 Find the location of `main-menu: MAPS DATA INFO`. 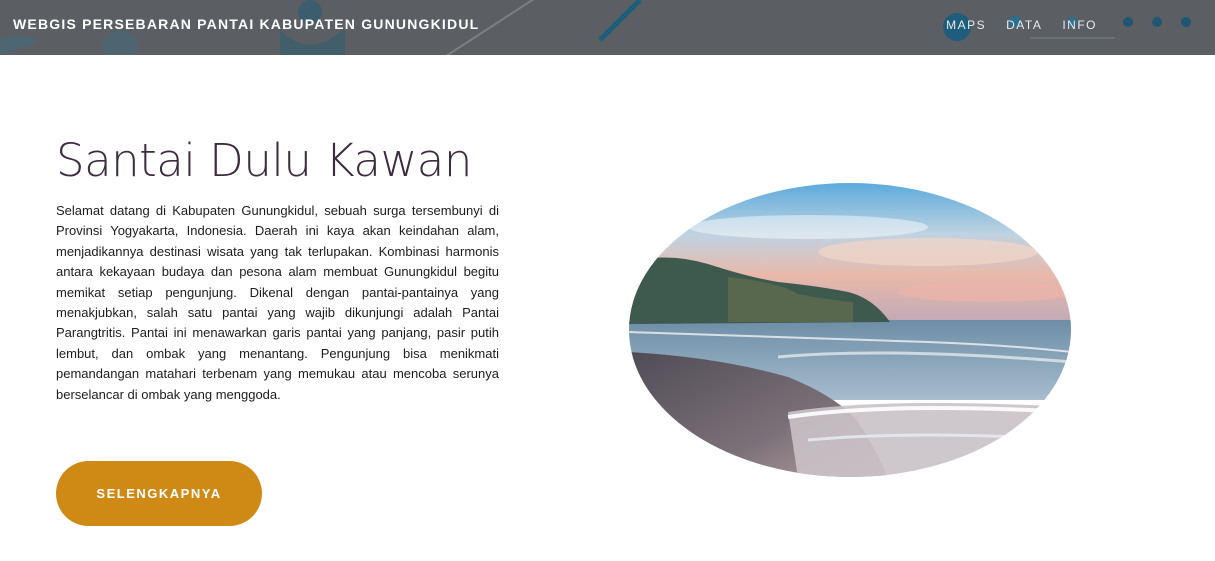

main-menu: MAPS DATA INFO is located at coordinates (1021, 25).